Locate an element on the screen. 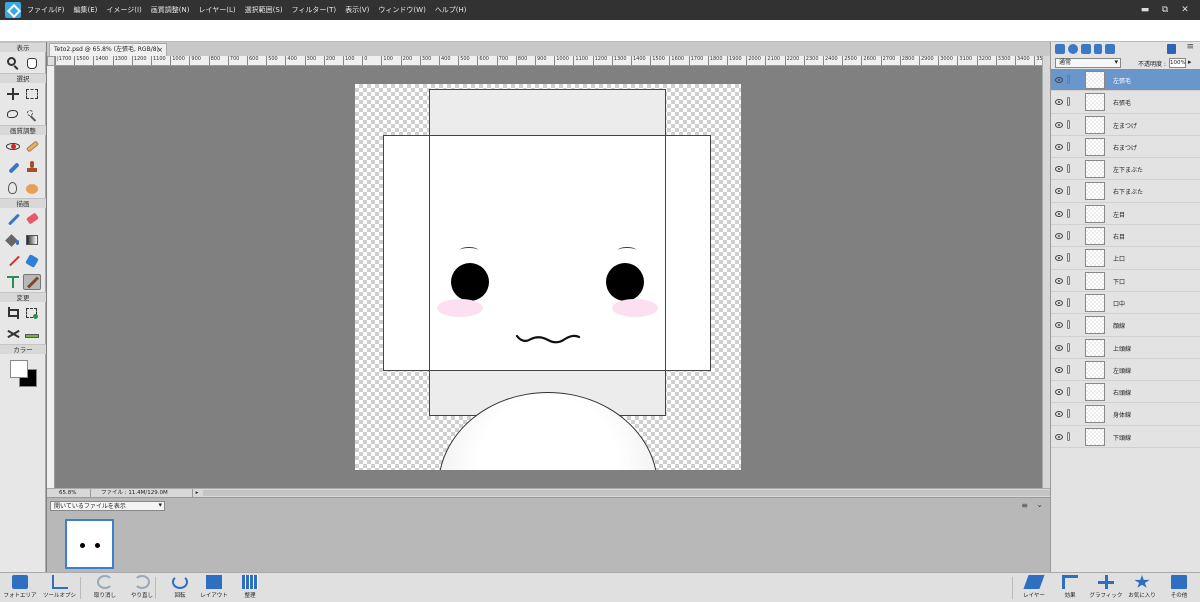  layer-name: 左まつげ is located at coordinates (1125, 125).